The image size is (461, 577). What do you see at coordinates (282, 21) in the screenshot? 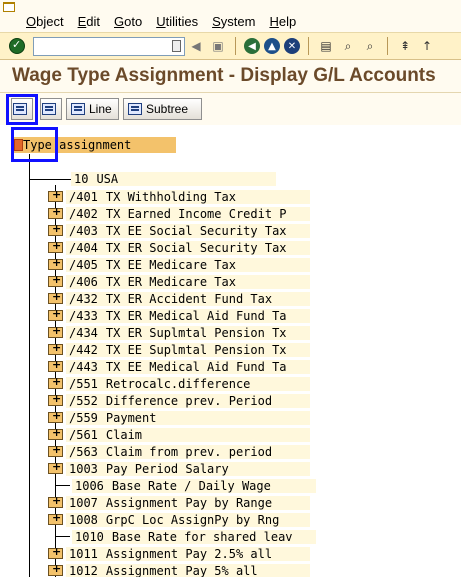
I see `menu-item-help: Help` at bounding box center [282, 21].